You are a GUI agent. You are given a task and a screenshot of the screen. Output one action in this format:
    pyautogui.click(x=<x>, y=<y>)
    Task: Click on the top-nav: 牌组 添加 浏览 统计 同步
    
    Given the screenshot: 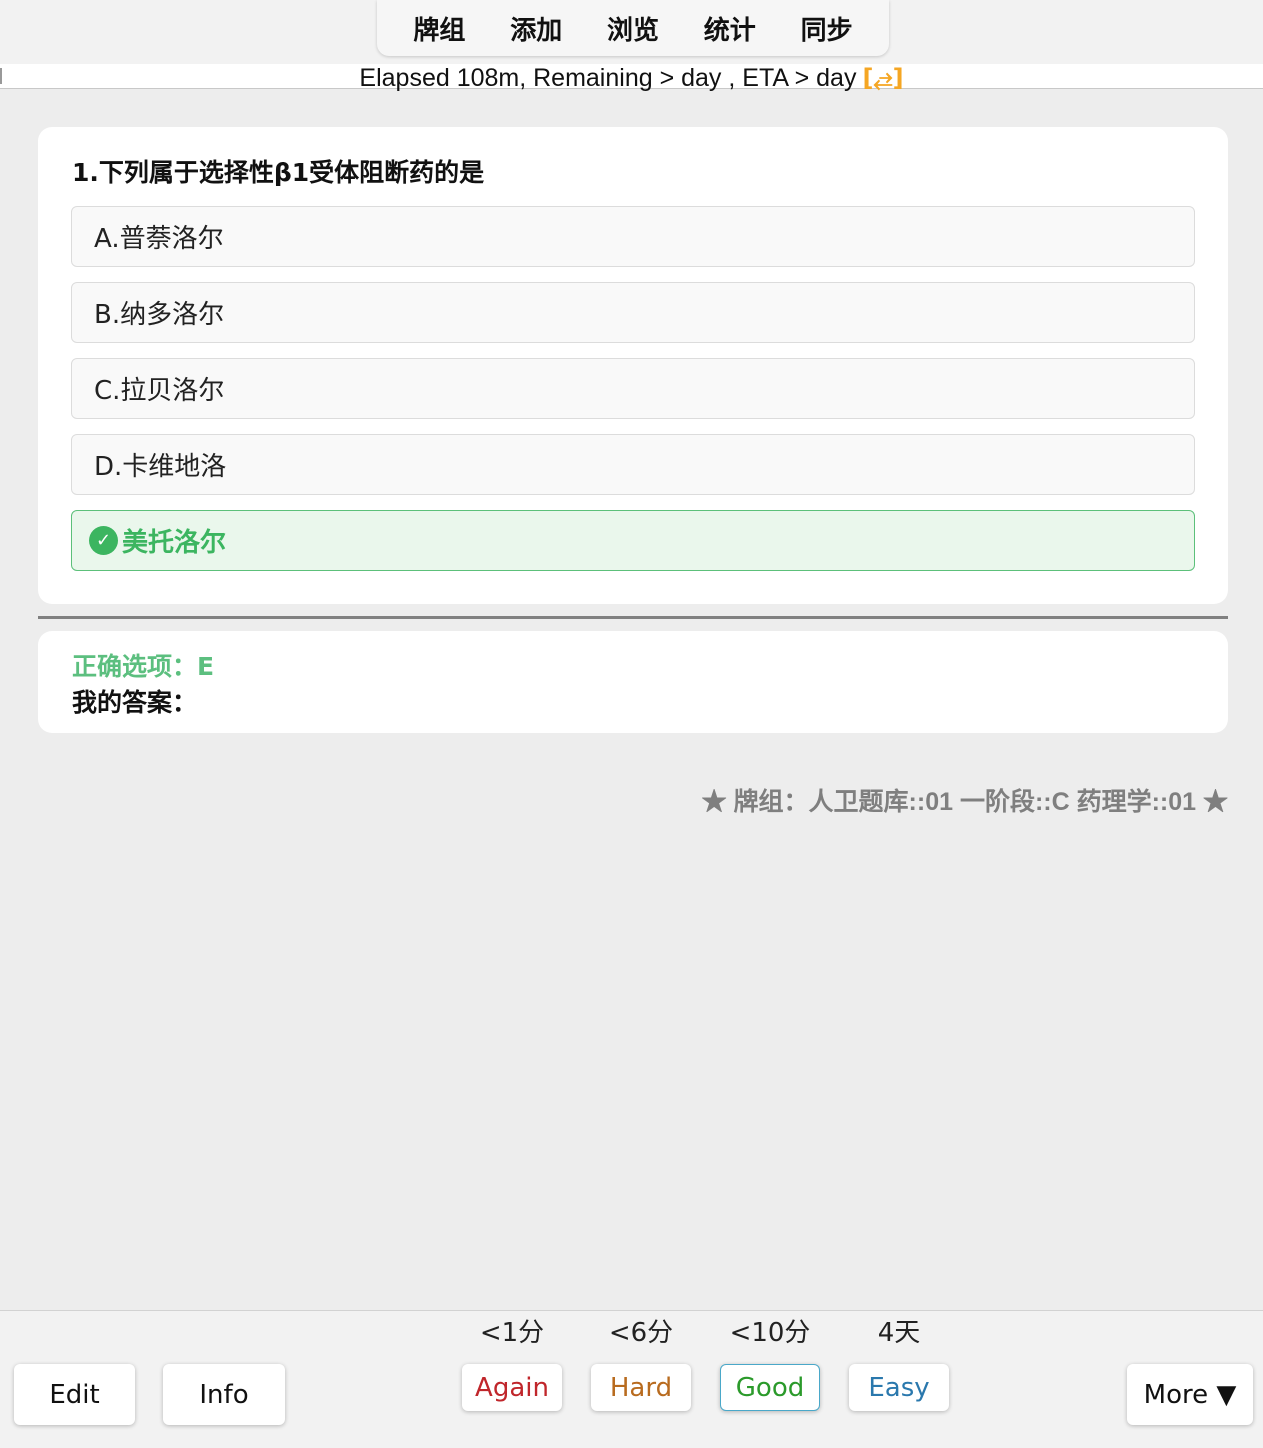 What is the action you would take?
    pyautogui.click(x=633, y=28)
    